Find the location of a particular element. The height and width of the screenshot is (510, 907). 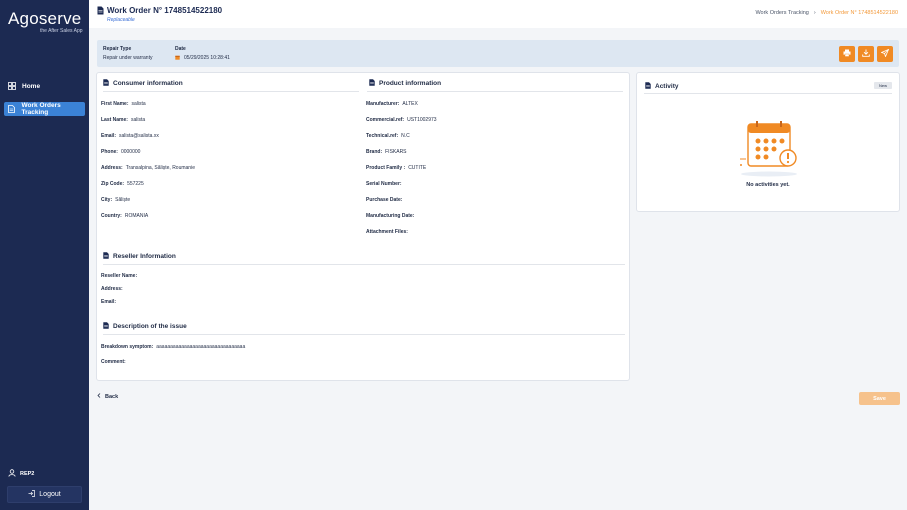

field-value: Săliște is located at coordinates (123, 200).